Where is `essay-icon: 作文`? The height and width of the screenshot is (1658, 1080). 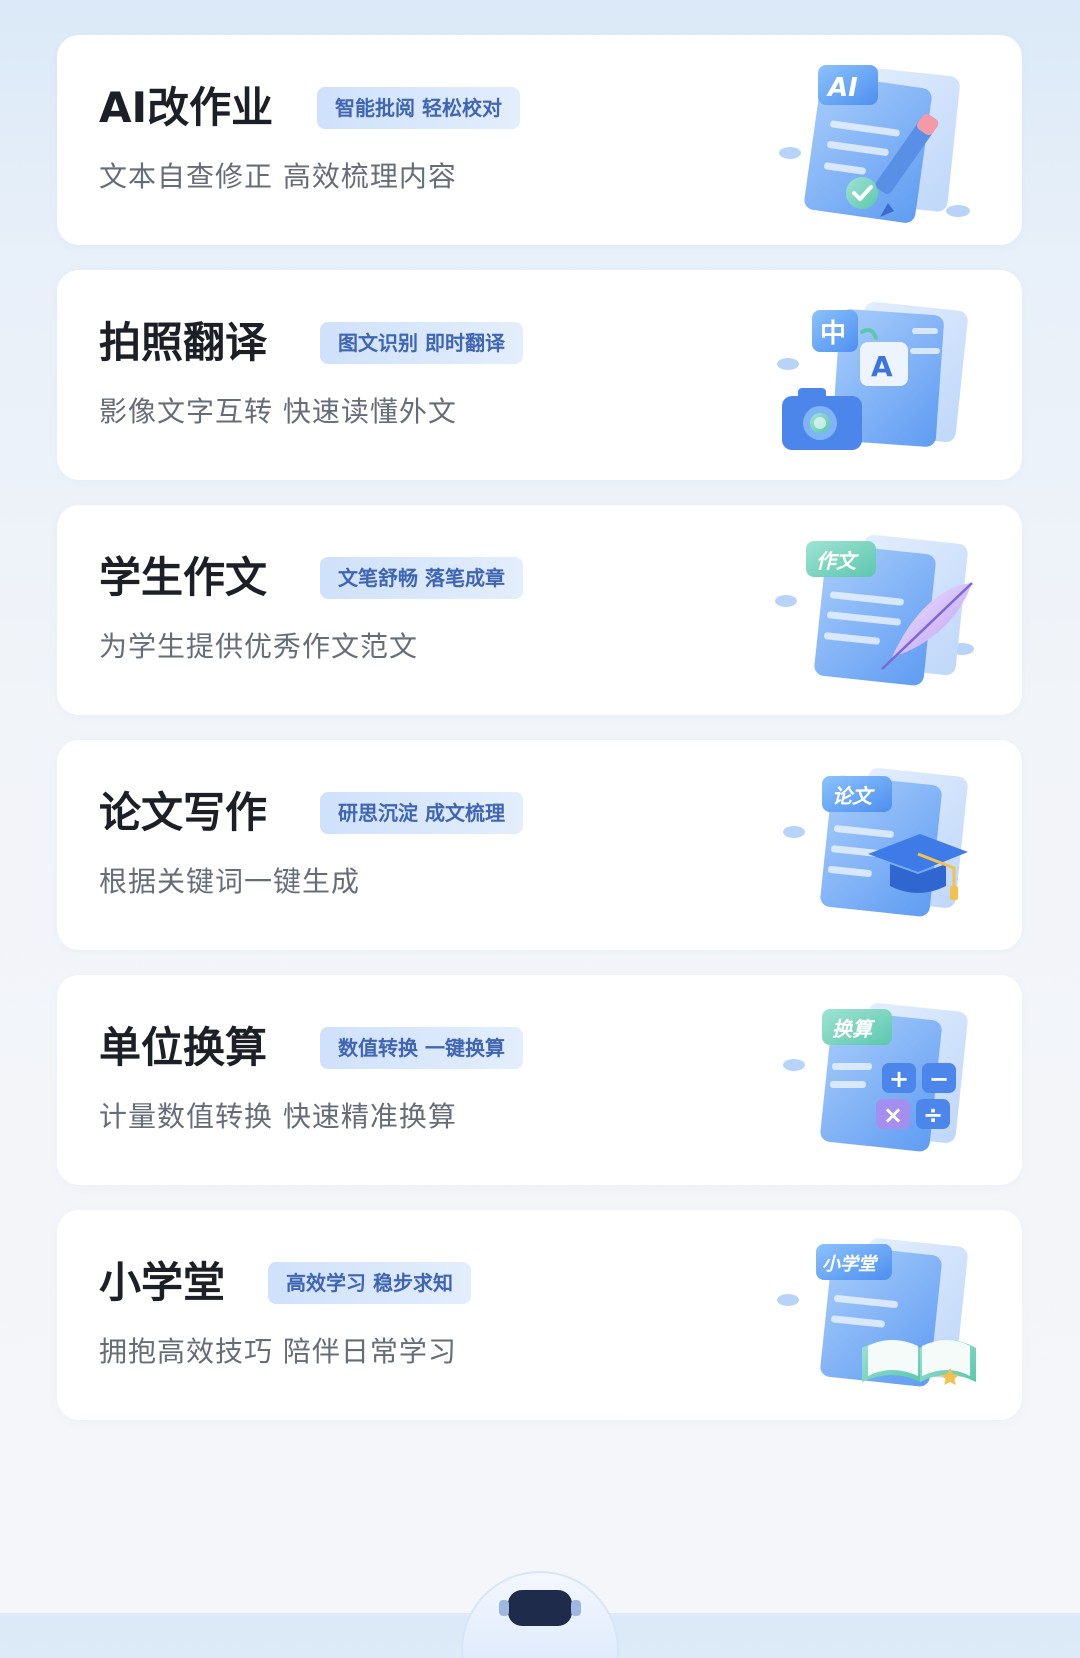
essay-icon: 作文 is located at coordinates (874, 610).